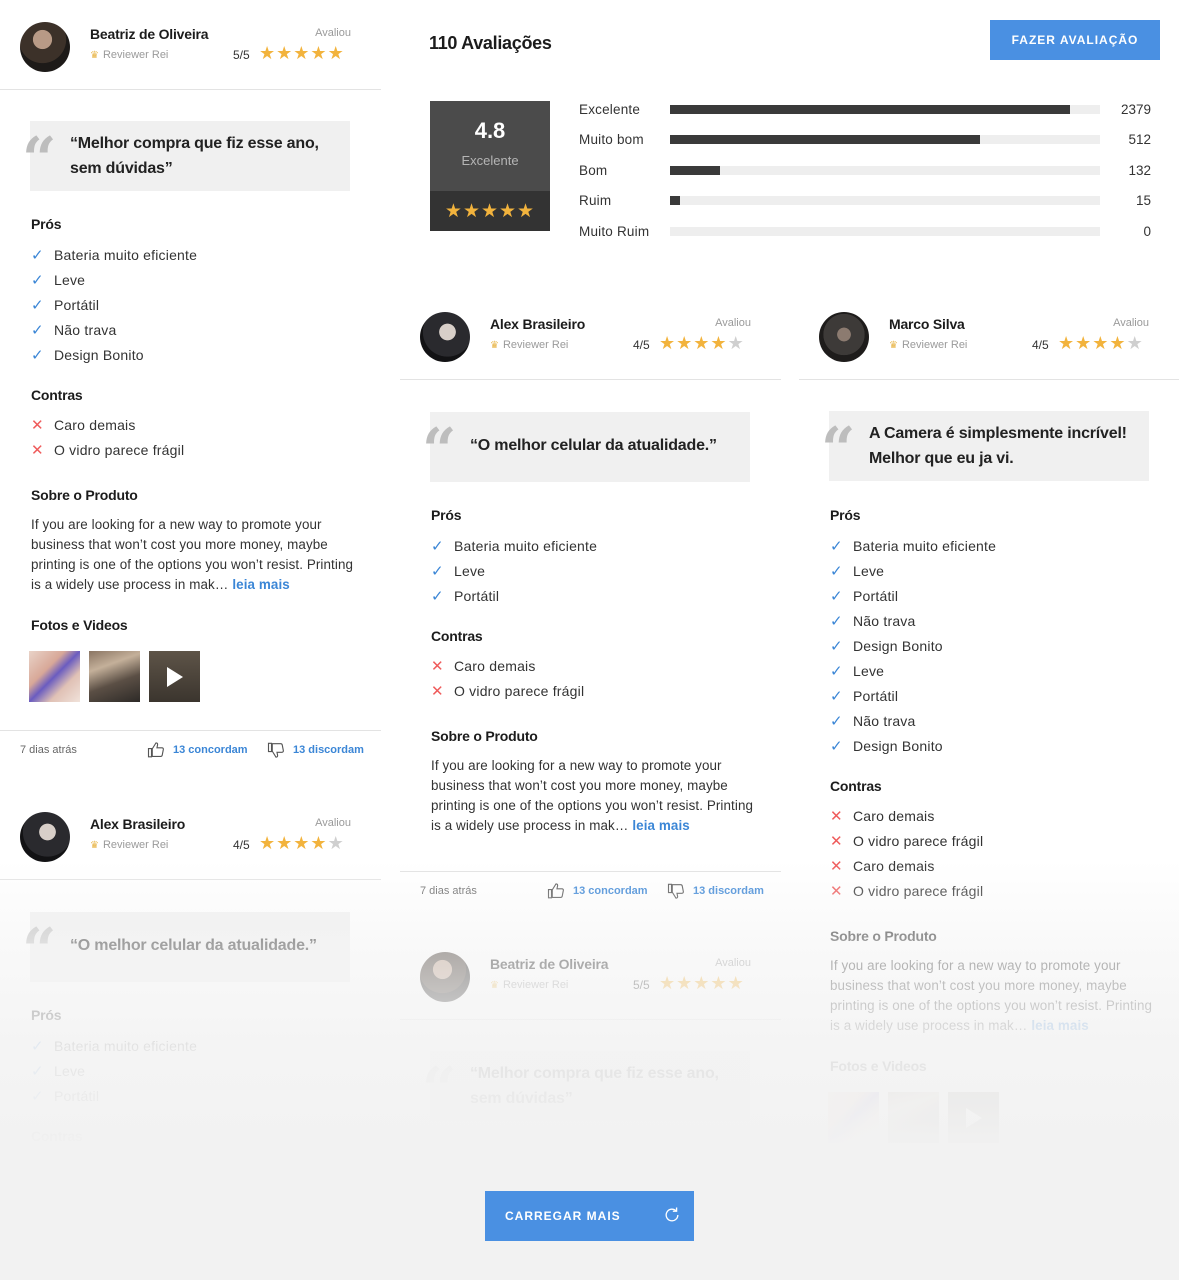 The height and width of the screenshot is (1280, 1179). I want to click on write-review-button: FAZER AVALIAÇÃO, so click(1075, 40).